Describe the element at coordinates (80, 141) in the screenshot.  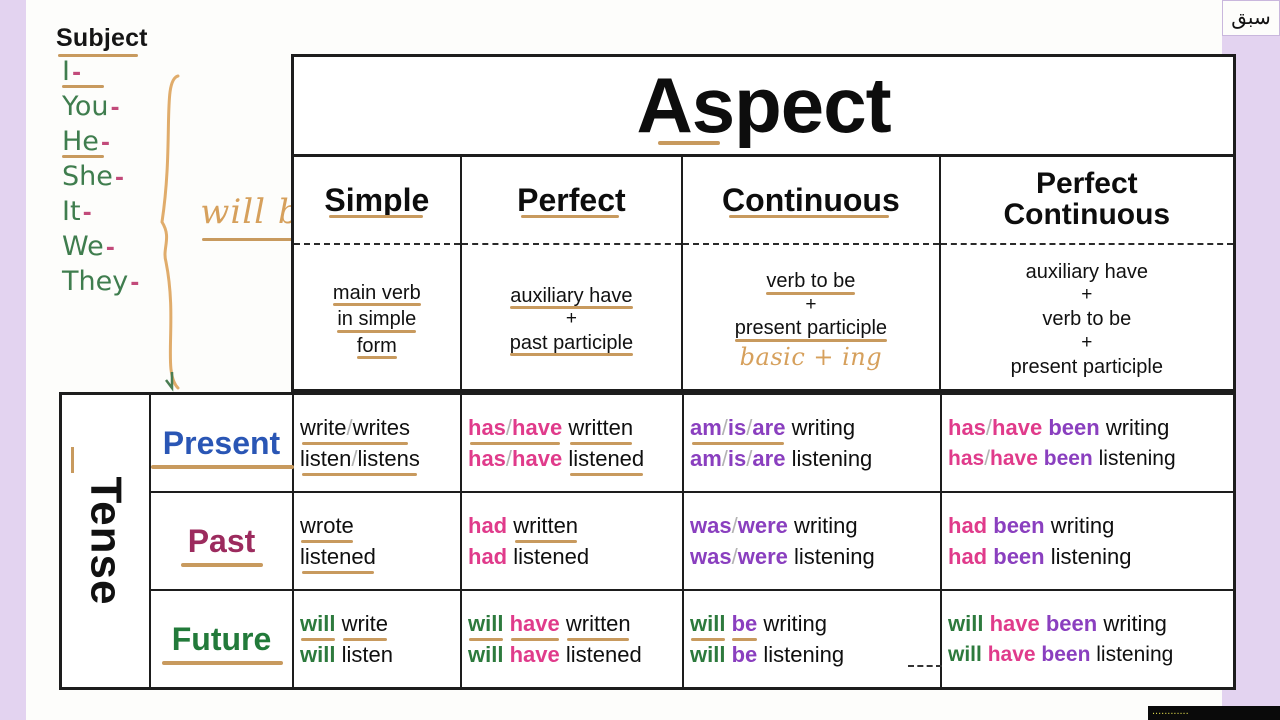
I see `pronoun-text: He` at that location.